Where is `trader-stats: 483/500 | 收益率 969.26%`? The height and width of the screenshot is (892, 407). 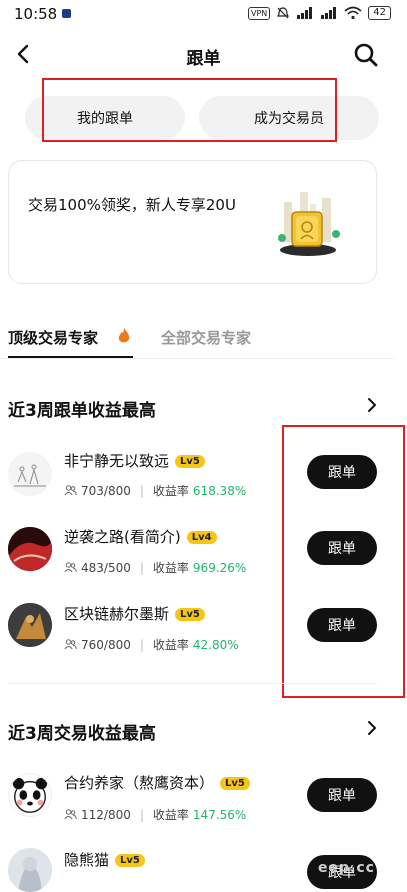
trader-stats: 483/500 | 收益率 969.26% is located at coordinates (155, 567).